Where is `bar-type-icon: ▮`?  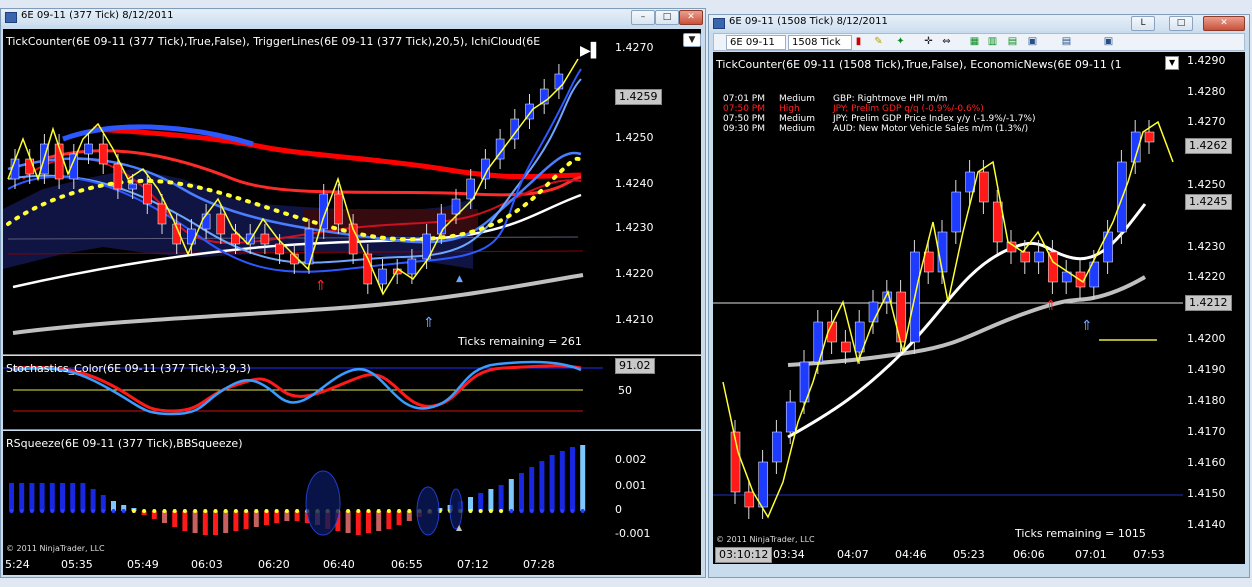 bar-type-icon: ▮ is located at coordinates (858, 41).